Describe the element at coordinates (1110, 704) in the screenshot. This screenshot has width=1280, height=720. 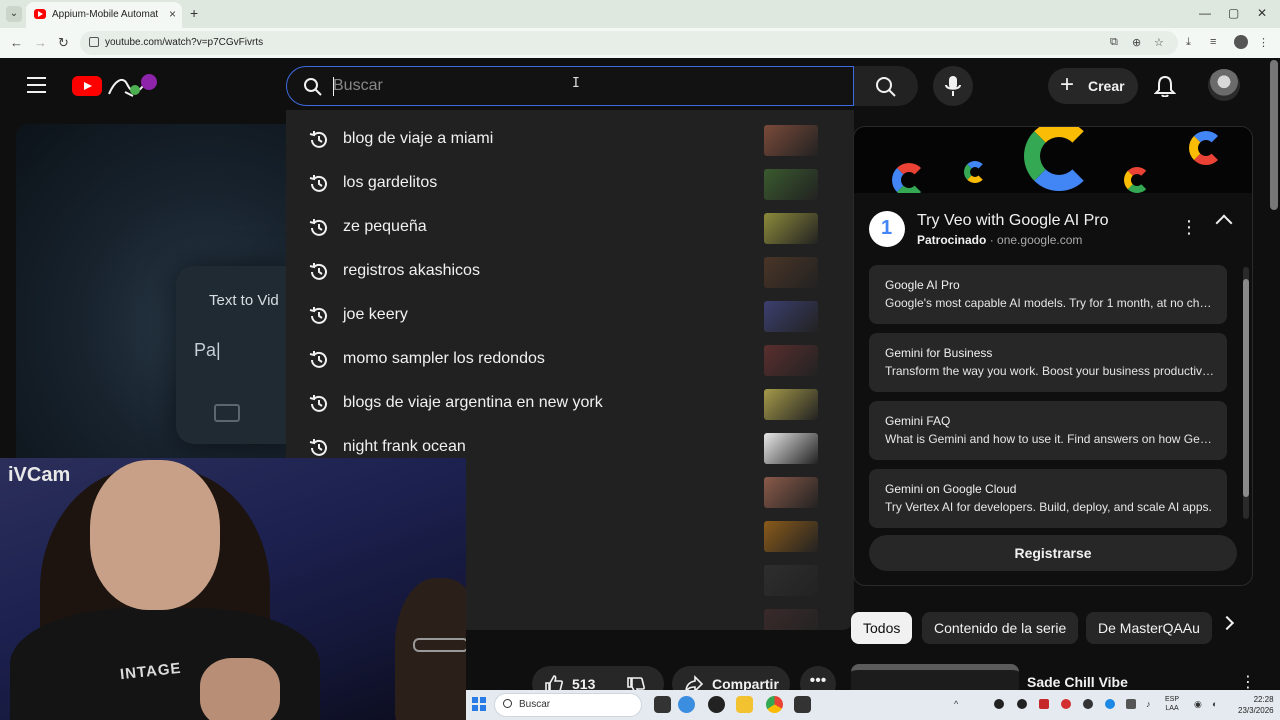
I see `bluetooth-icon` at that location.